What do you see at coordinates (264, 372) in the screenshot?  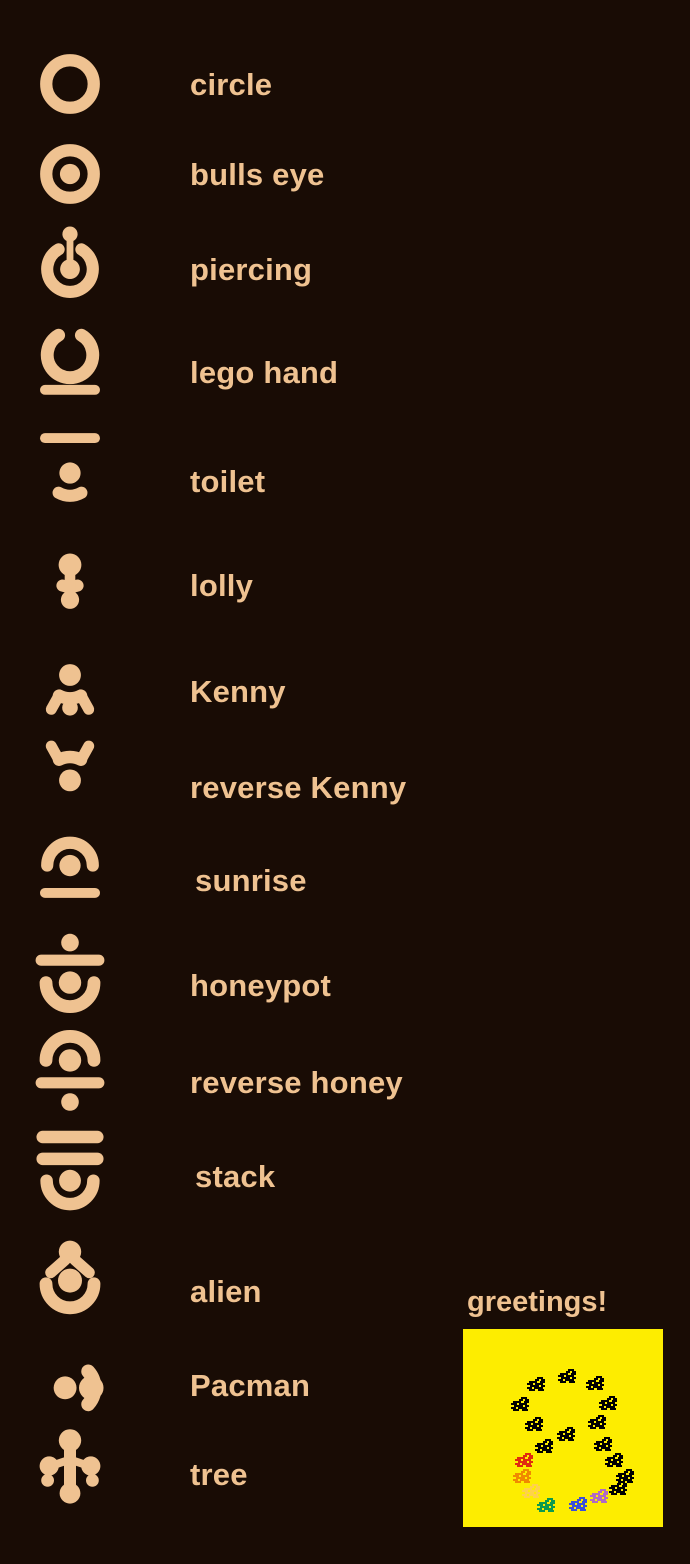 I see `glyph-label-lego-hand: lego hand` at bounding box center [264, 372].